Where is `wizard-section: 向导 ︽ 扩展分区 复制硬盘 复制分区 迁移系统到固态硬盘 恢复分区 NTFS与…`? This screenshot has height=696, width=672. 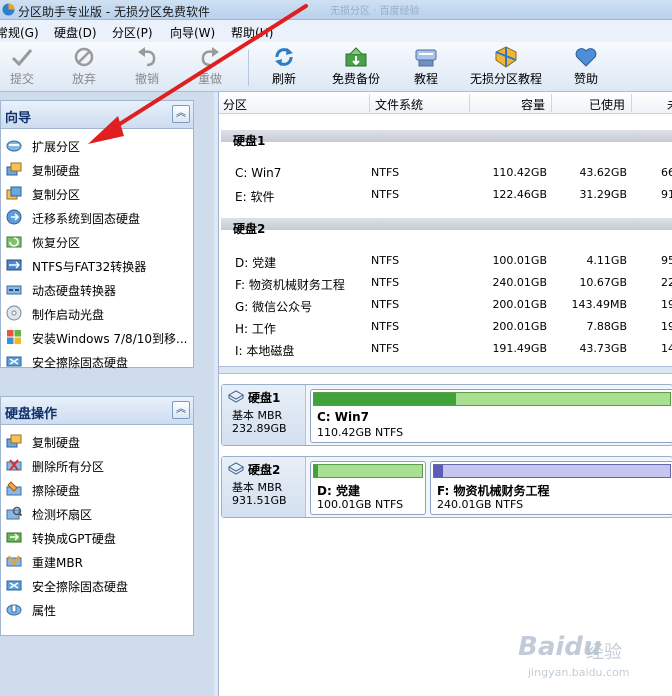
wizard-section: 向导 ︽ 扩展分区 复制硬盘 复制分区 迁移系统到固态硬盘 恢复分区 NTFS与… is located at coordinates (97, 235).